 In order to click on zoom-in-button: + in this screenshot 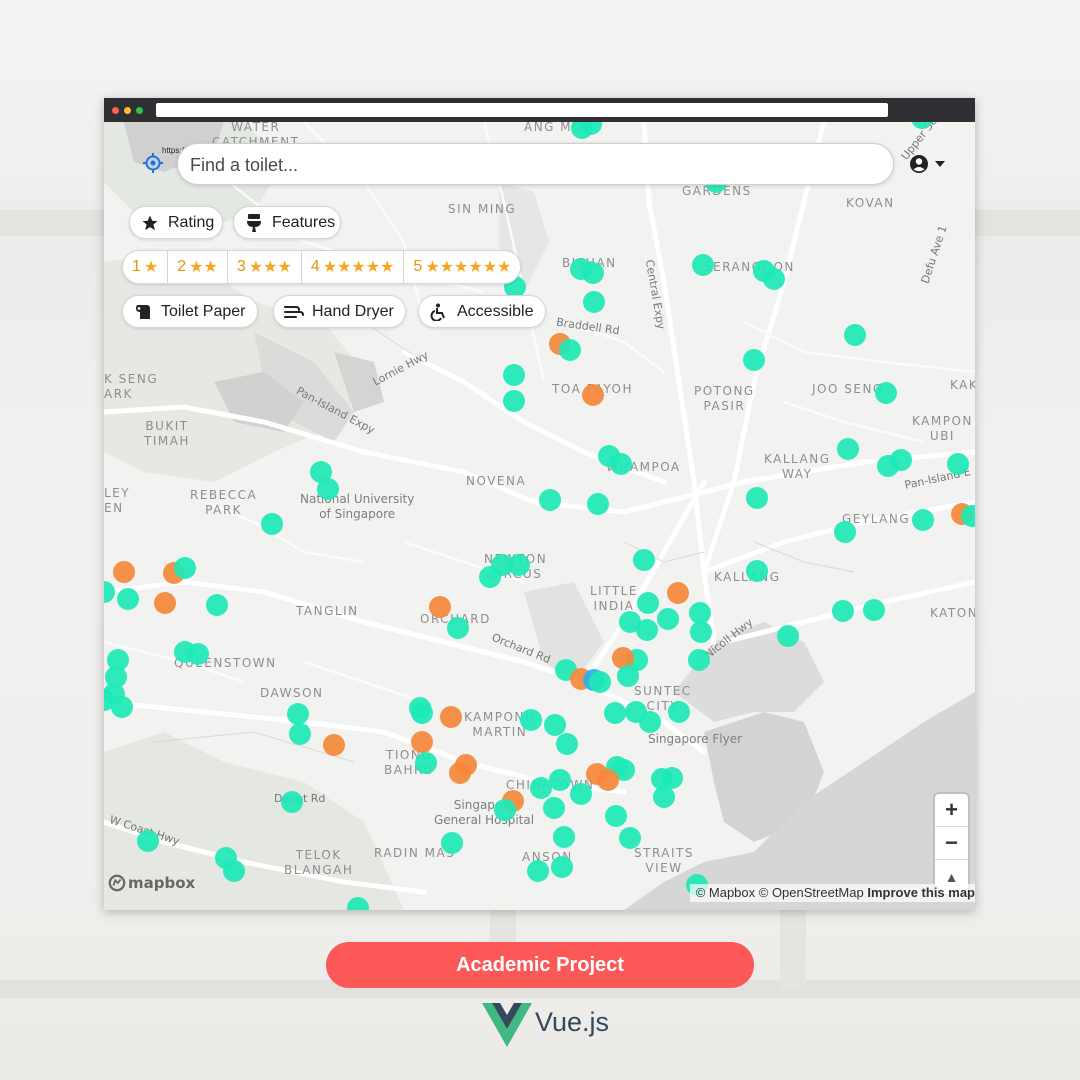, I will do `click(951, 810)`.